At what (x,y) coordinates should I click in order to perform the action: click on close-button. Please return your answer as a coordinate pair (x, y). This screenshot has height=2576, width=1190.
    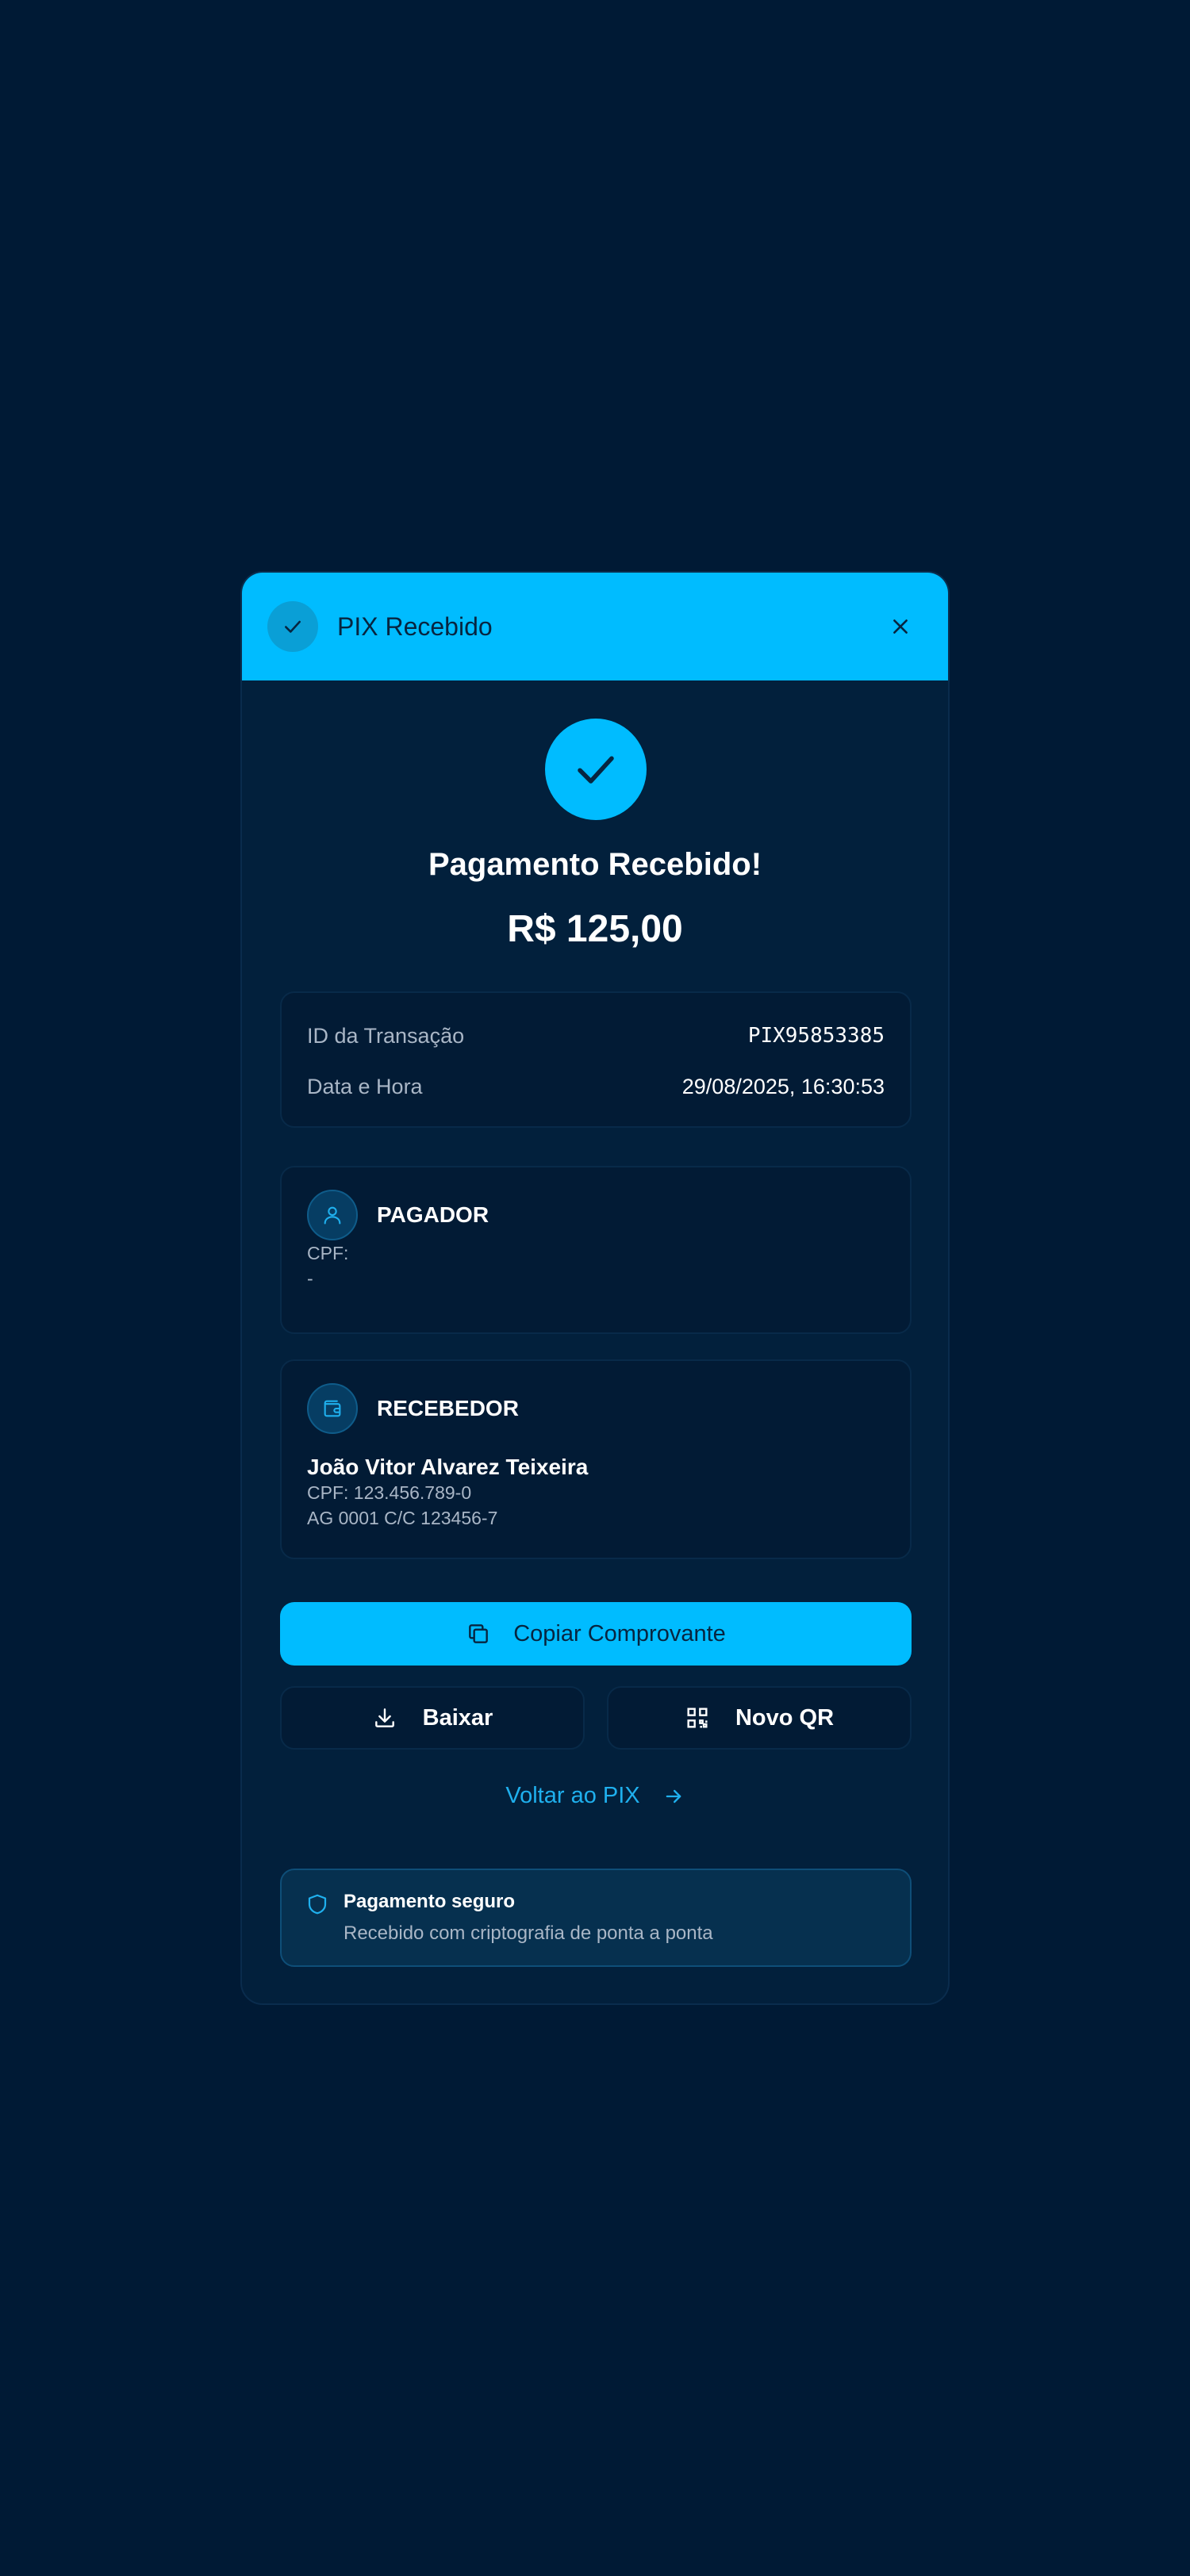
    Looking at the image, I should click on (900, 626).